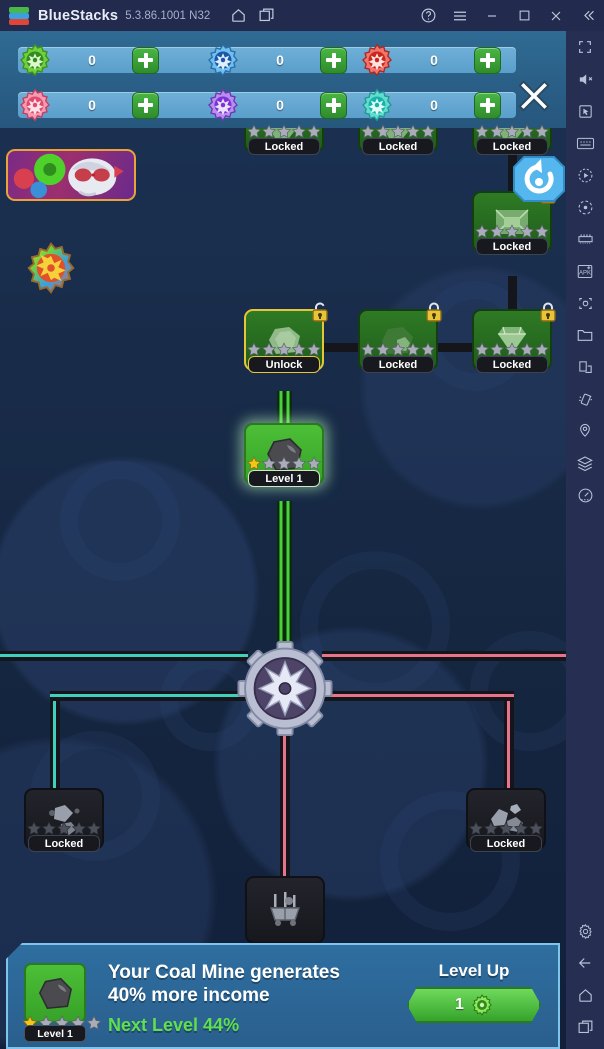 The width and height of the screenshot is (604, 1049). I want to click on help-icon, so click(428, 15).